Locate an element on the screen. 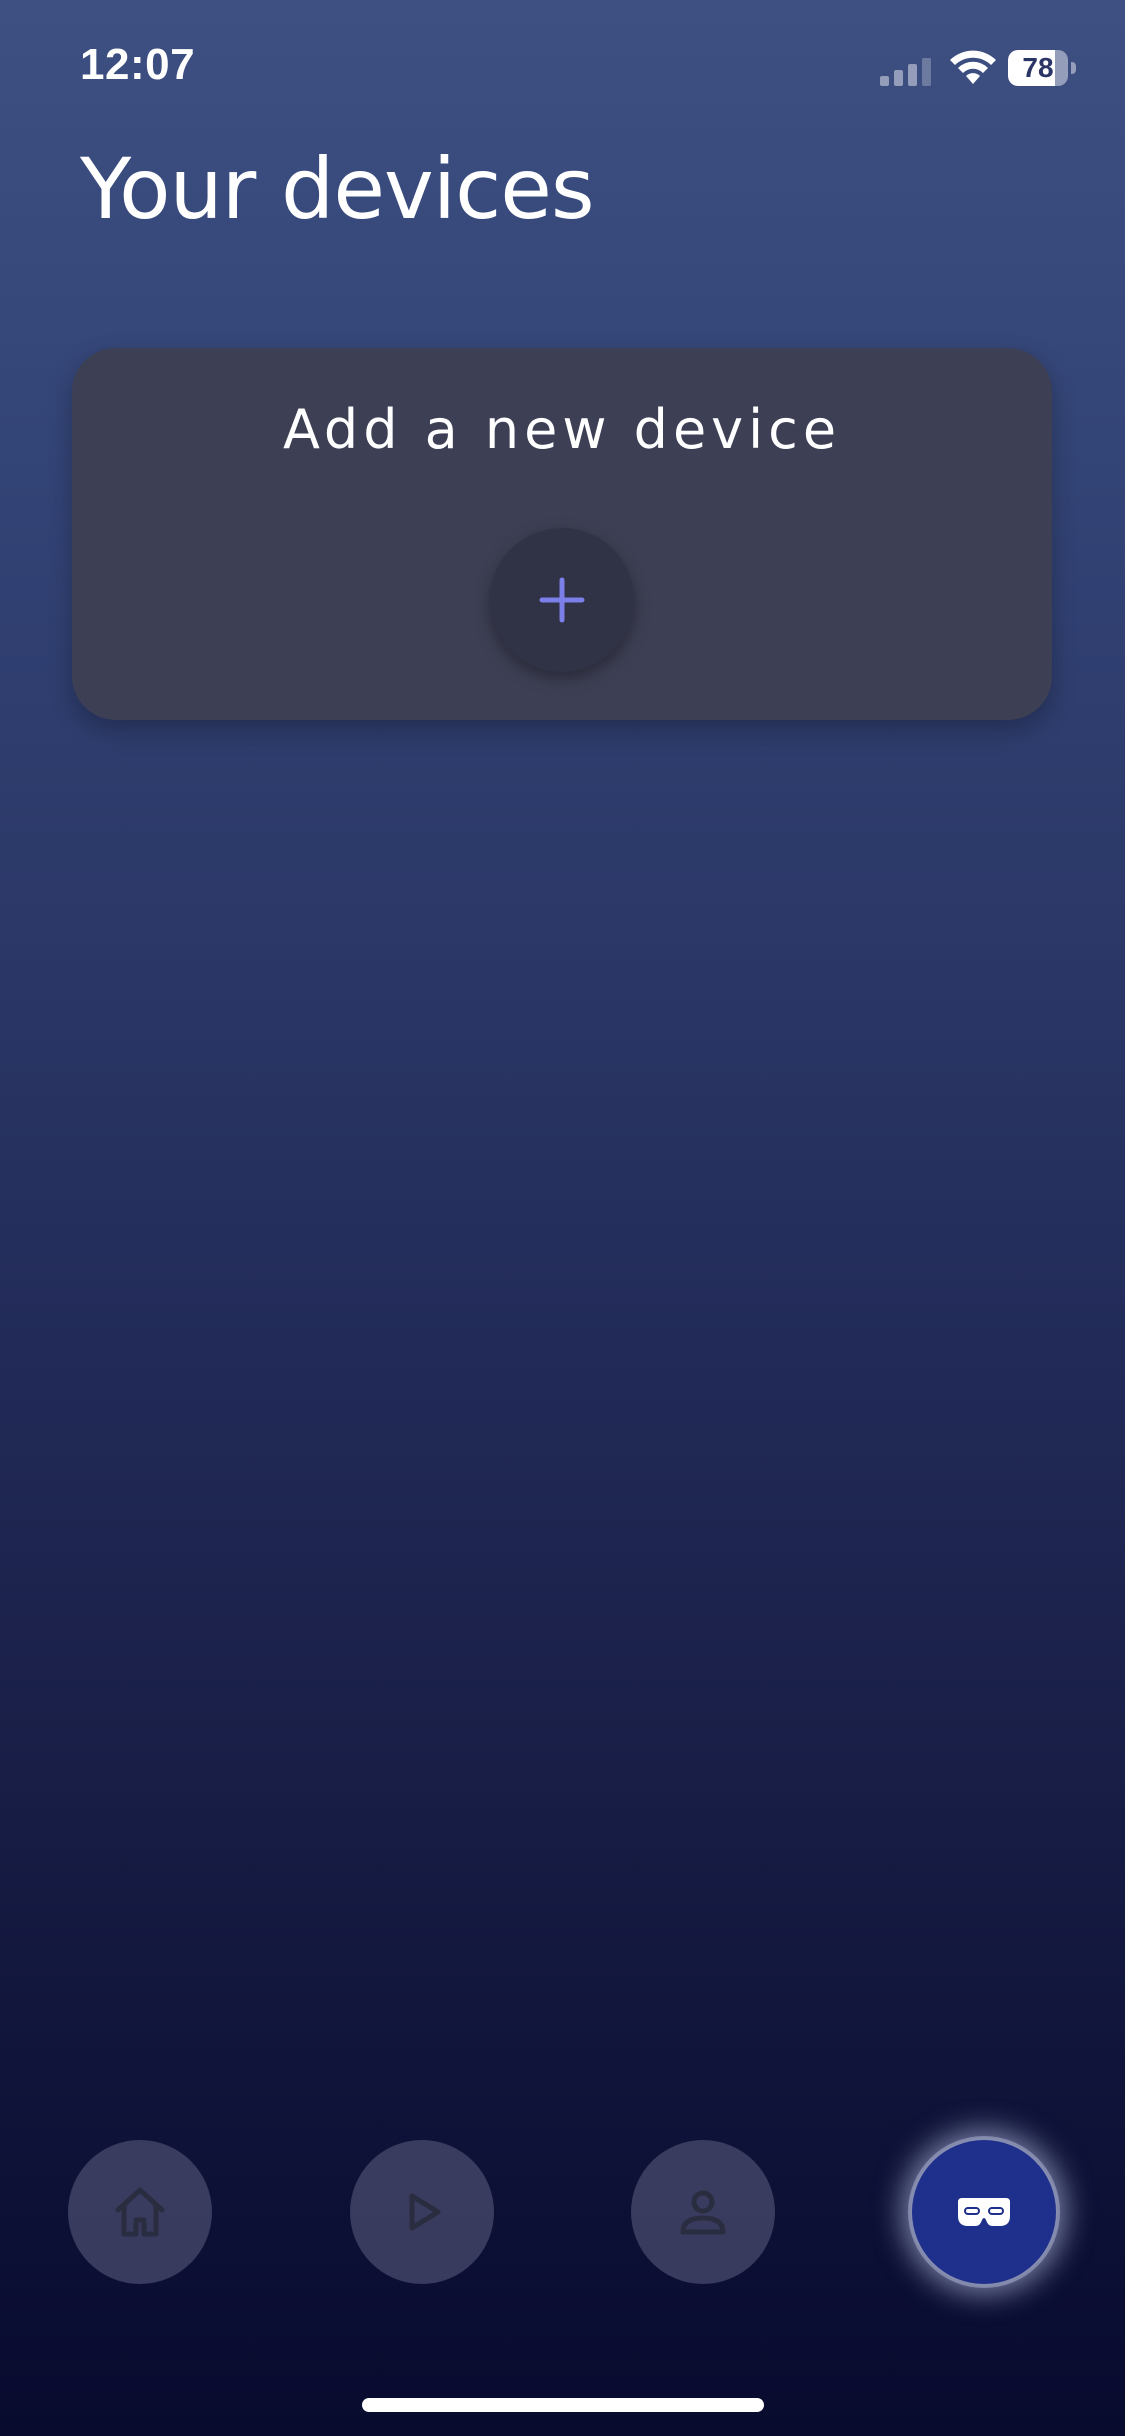 This screenshot has width=1125, height=2436. status-bar: 12:07 78 is located at coordinates (562, 65).